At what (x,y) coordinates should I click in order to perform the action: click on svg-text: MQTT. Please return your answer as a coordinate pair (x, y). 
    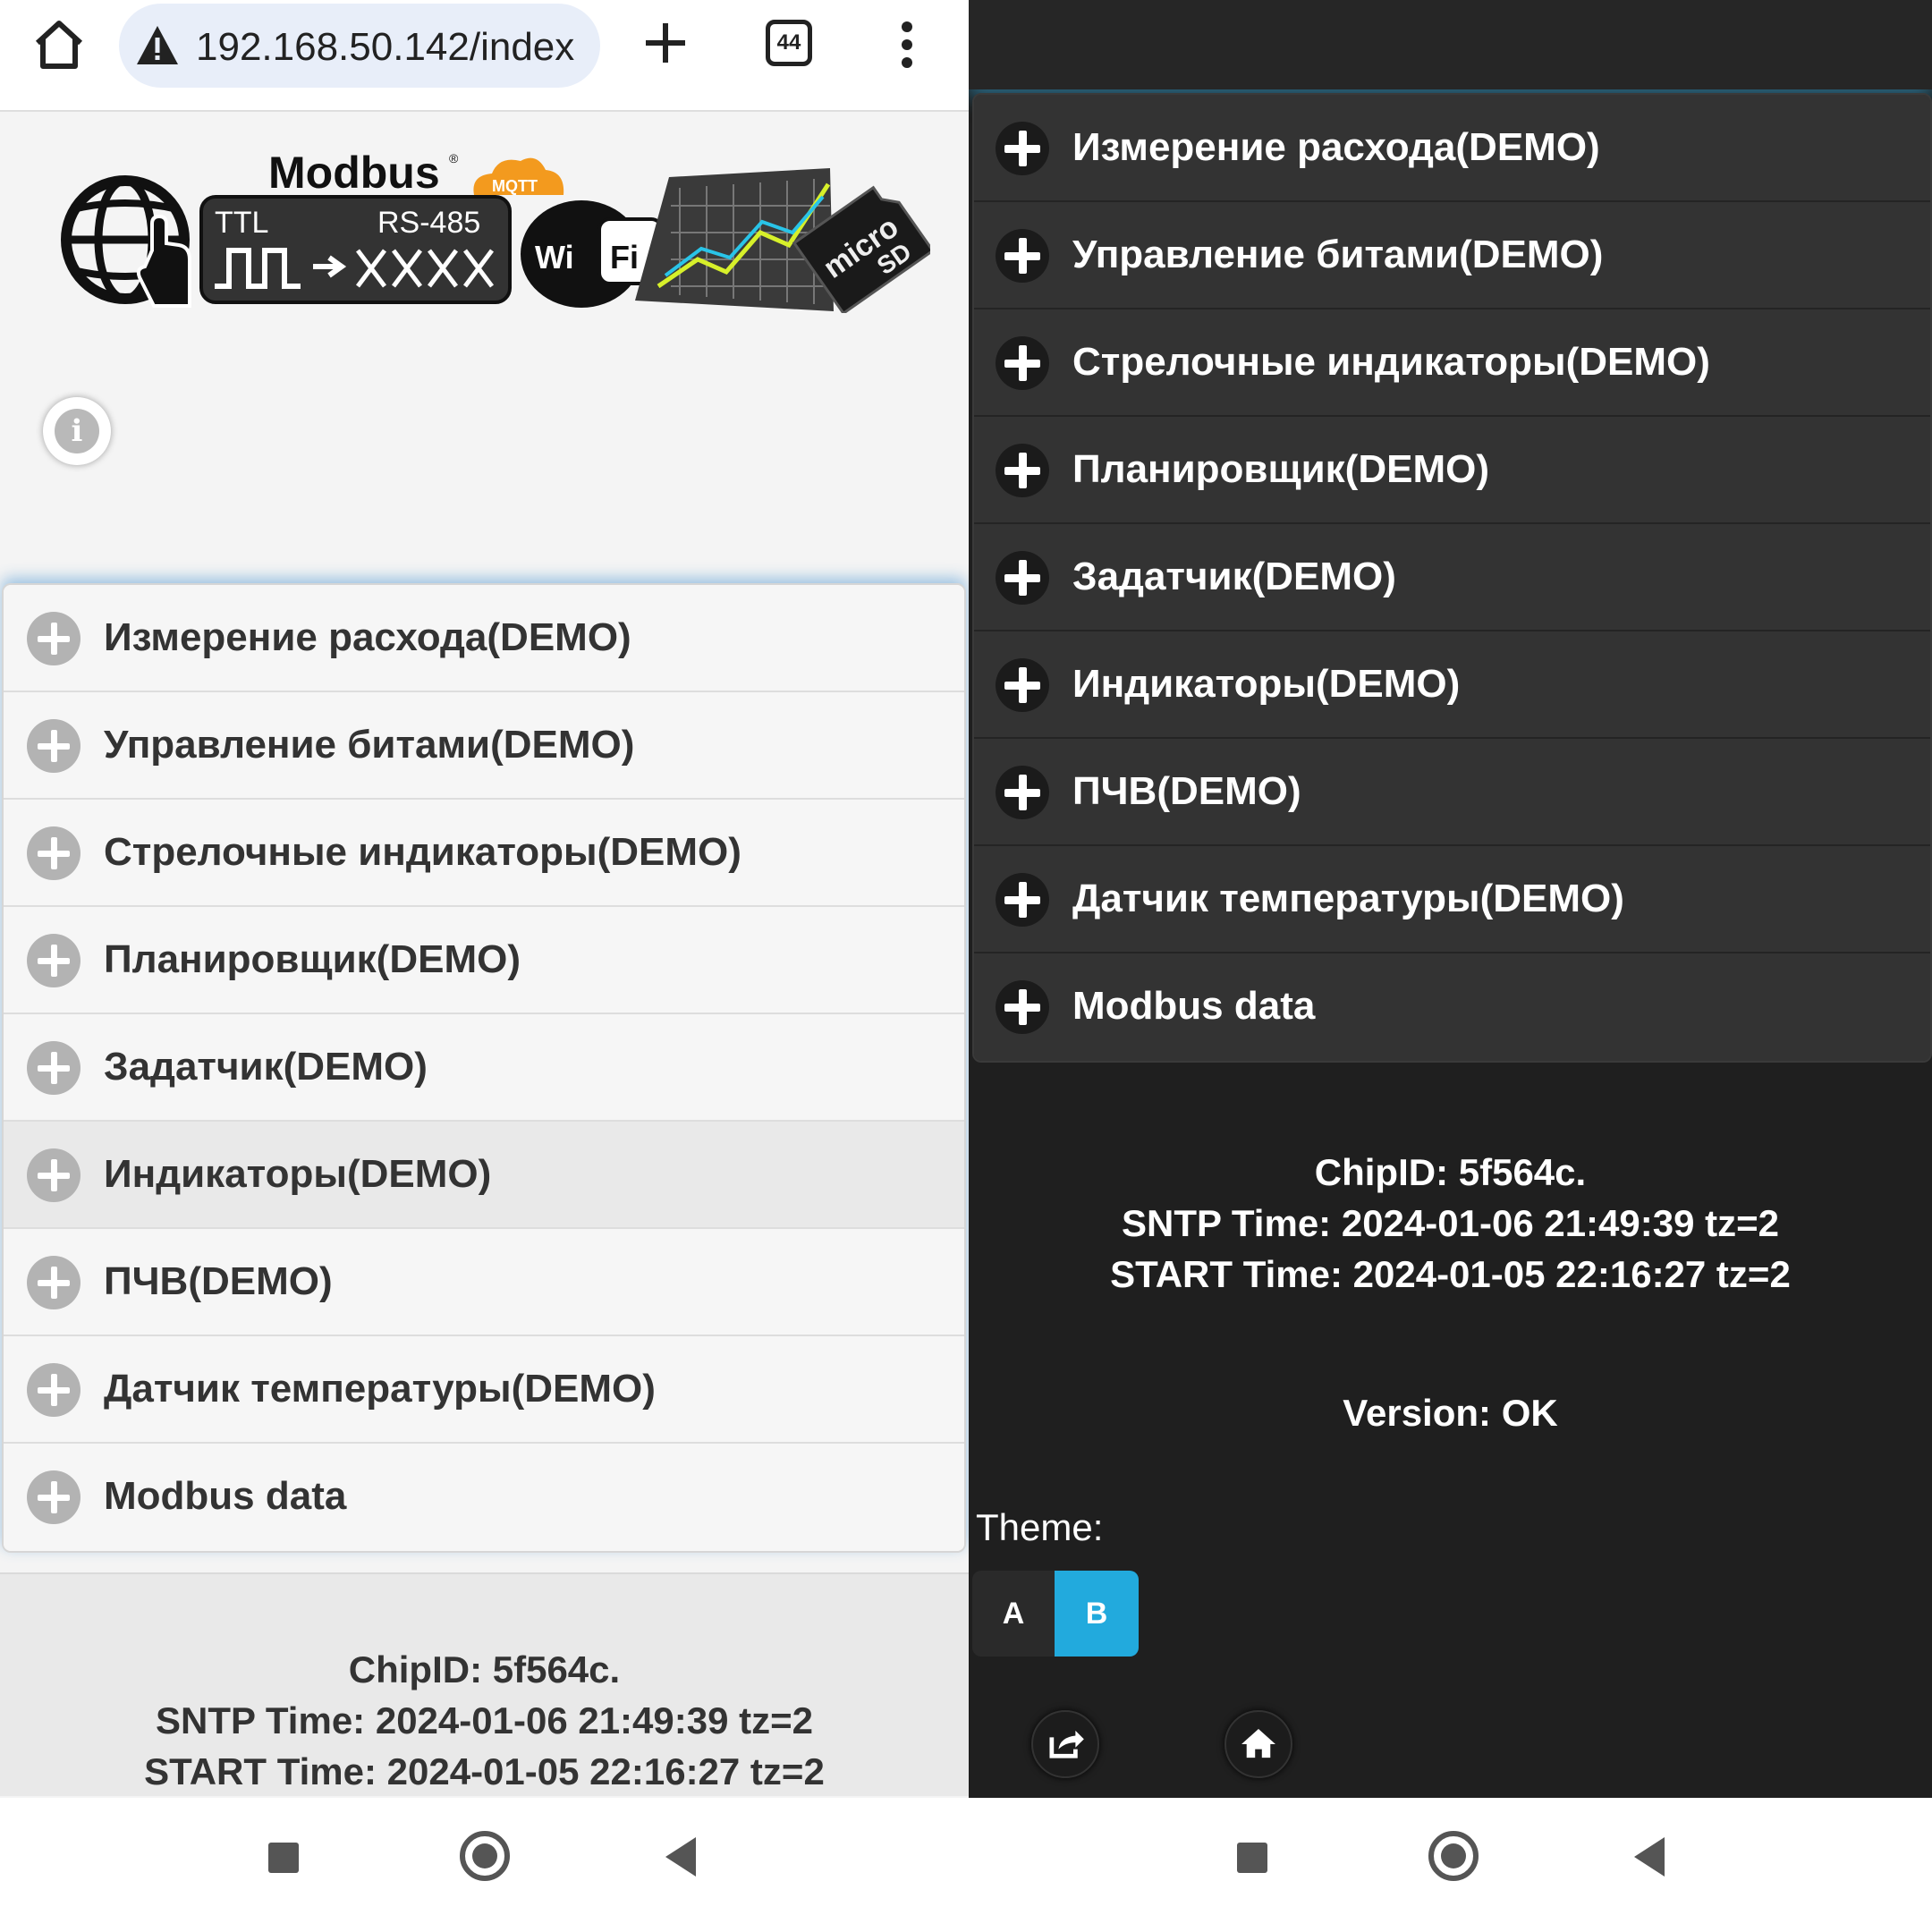
    Looking at the image, I should click on (515, 186).